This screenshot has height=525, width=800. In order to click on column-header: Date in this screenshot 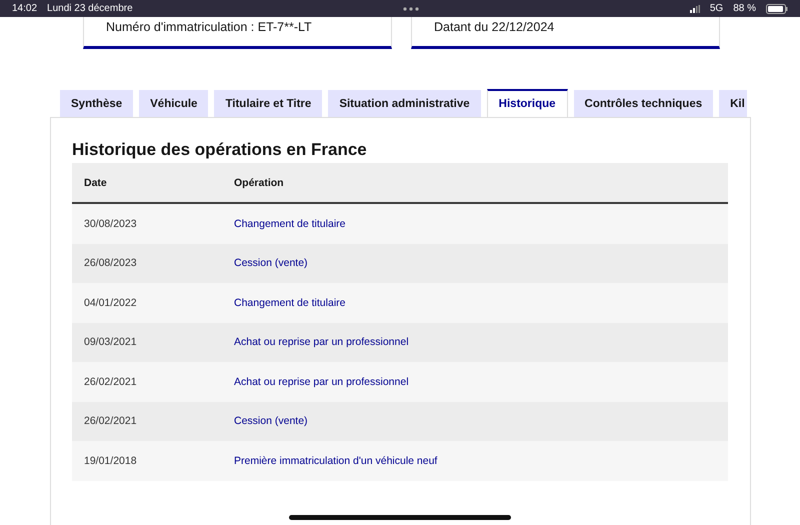, I will do `click(95, 182)`.